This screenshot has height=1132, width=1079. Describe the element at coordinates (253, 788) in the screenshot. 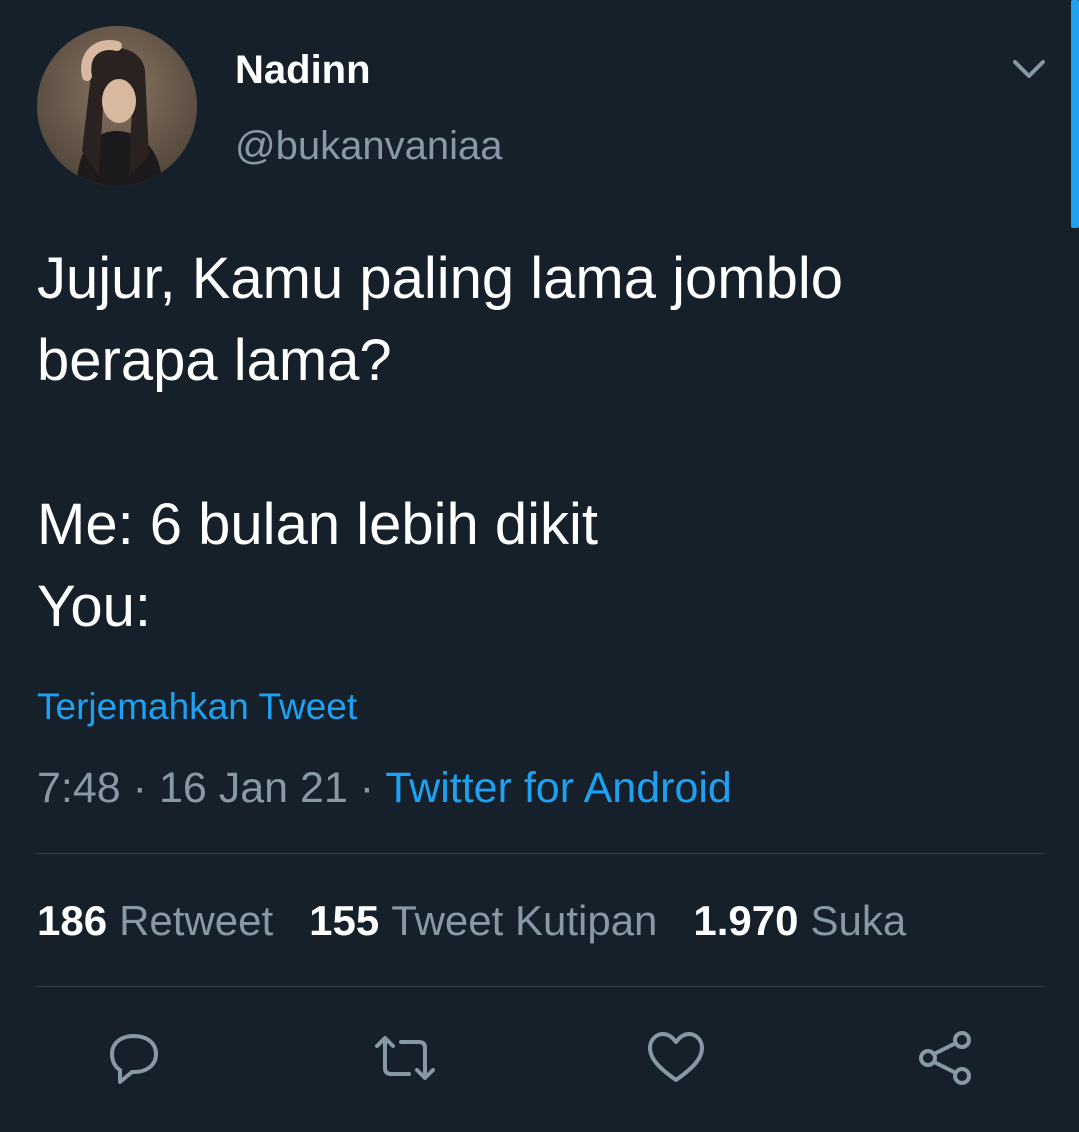

I see `tweet-date: 16 Jan 21` at that location.